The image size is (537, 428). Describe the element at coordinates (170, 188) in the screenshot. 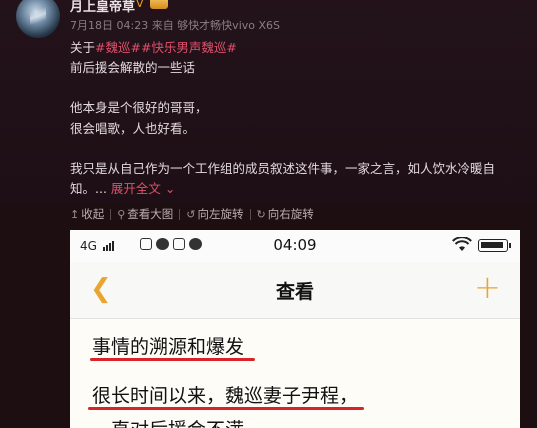

I see `chevron-down-icon: ⌄` at that location.